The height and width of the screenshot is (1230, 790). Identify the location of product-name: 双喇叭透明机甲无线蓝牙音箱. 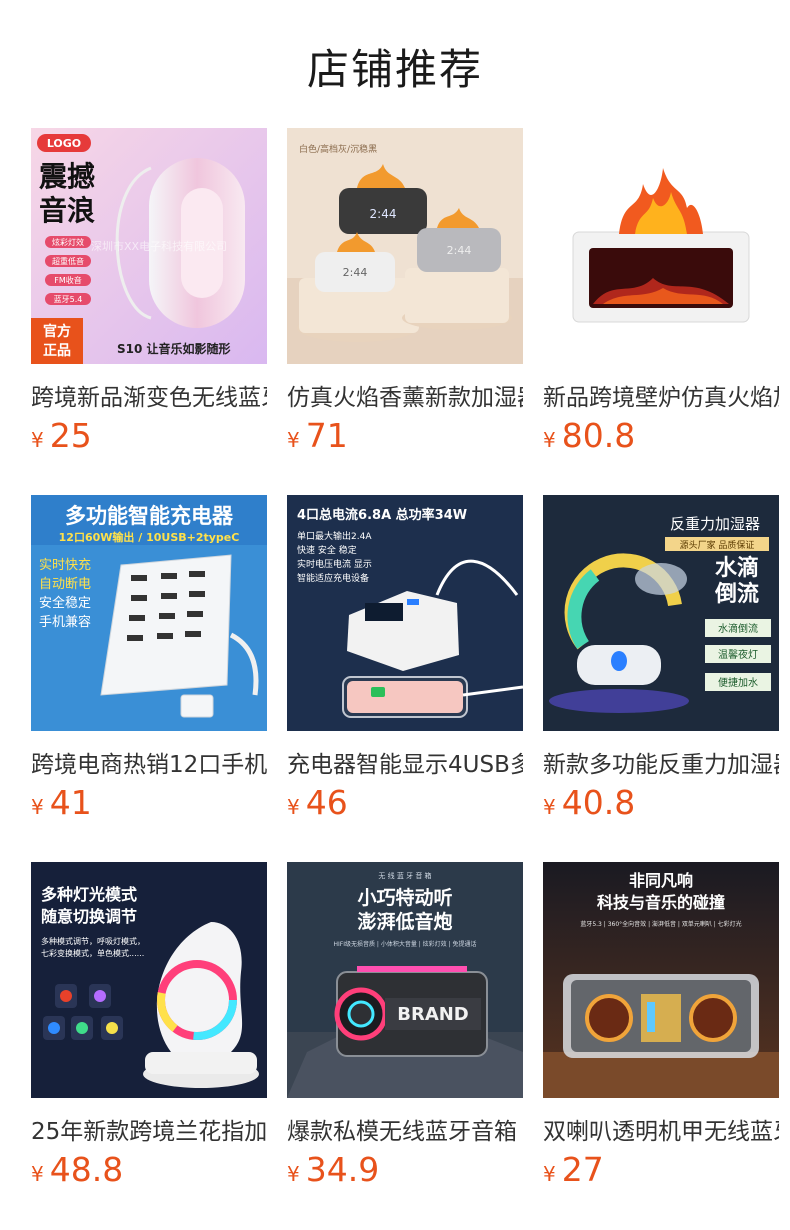
(661, 1128).